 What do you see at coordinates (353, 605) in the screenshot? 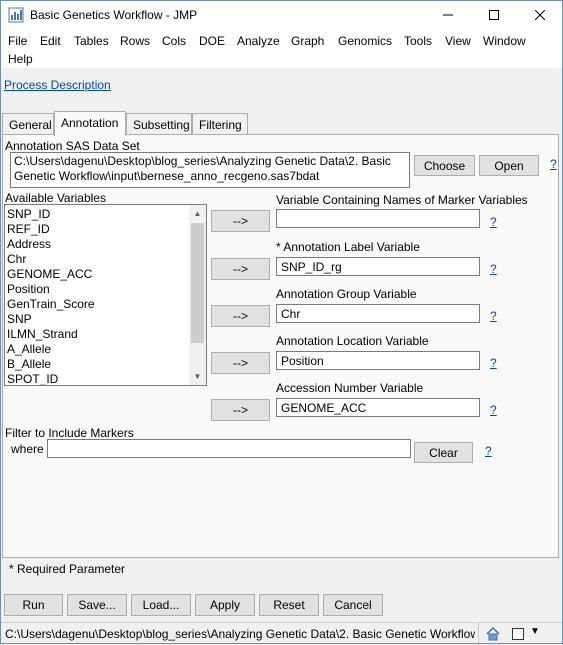
I see `cancel-button: Cancel` at bounding box center [353, 605].